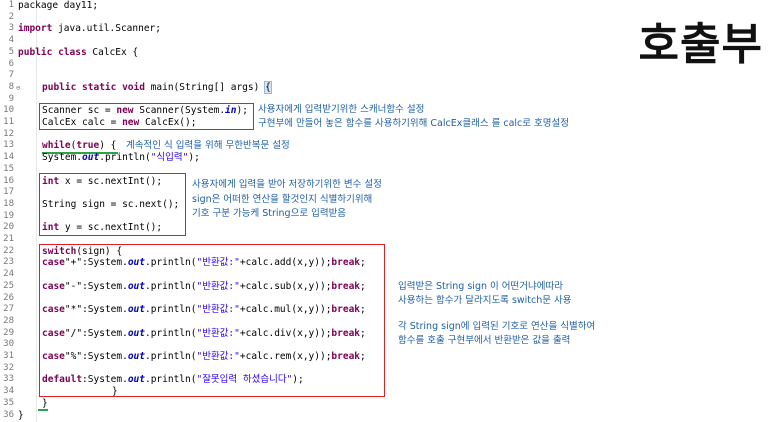 The image size is (773, 422). What do you see at coordinates (11, 63) in the screenshot?
I see `line-number: 6` at bounding box center [11, 63].